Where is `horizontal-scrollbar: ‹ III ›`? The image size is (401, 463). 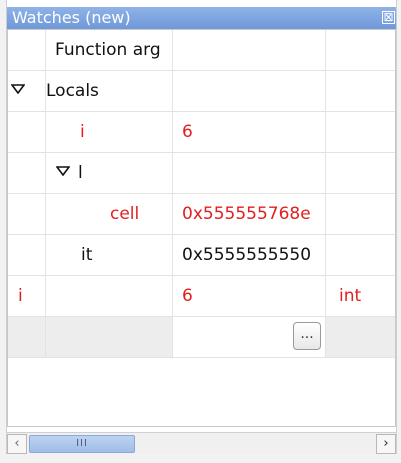 horizontal-scrollbar: ‹ III › is located at coordinates (201, 443).